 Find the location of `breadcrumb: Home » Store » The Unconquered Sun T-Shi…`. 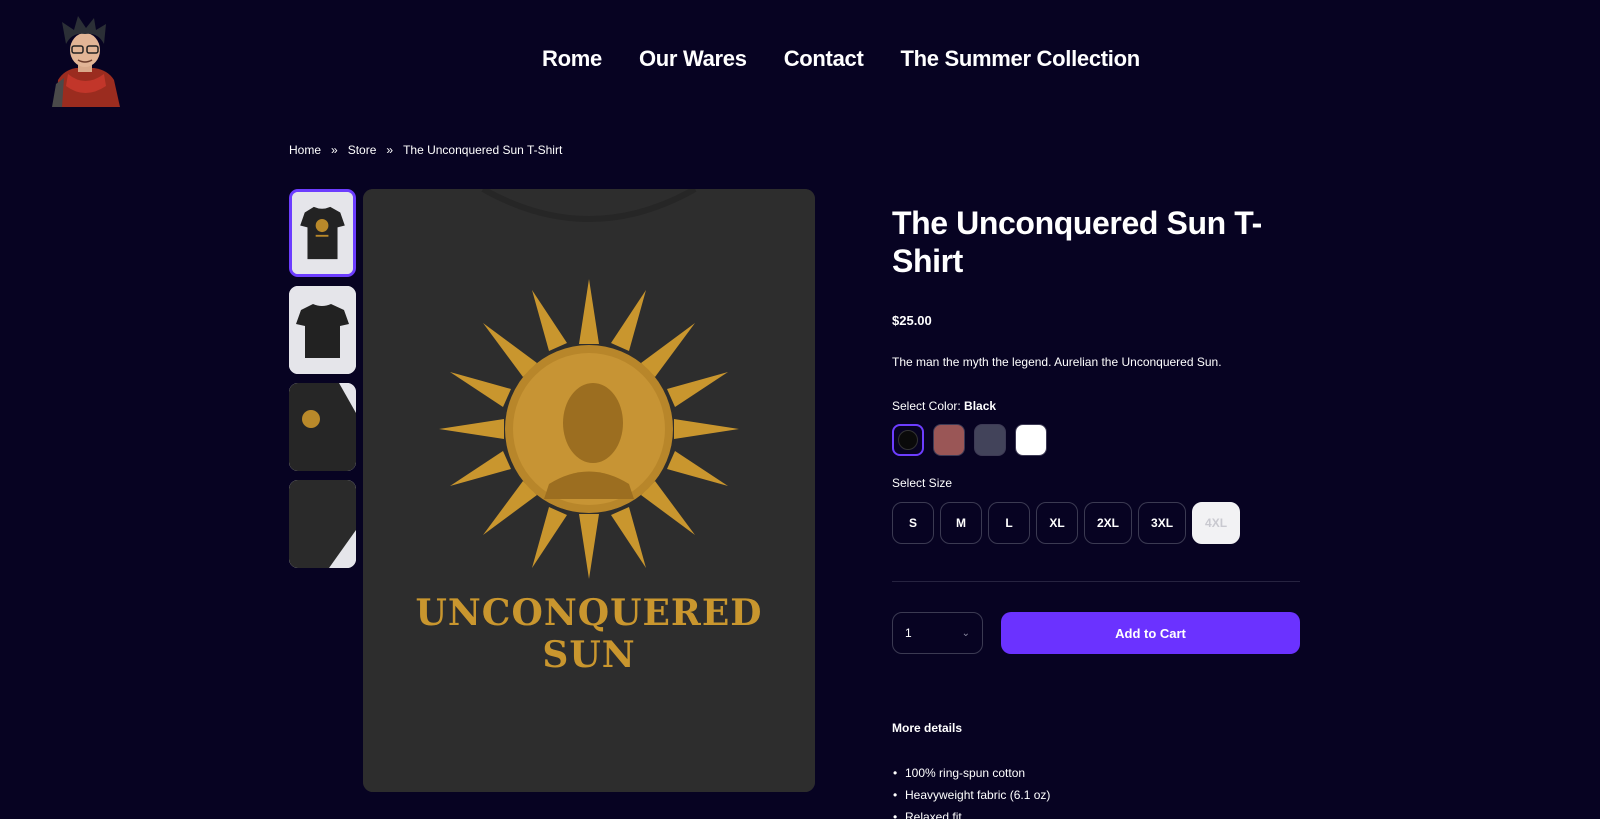

breadcrumb: Home » Store » The Unconquered Sun T-Shi… is located at coordinates (425, 150).